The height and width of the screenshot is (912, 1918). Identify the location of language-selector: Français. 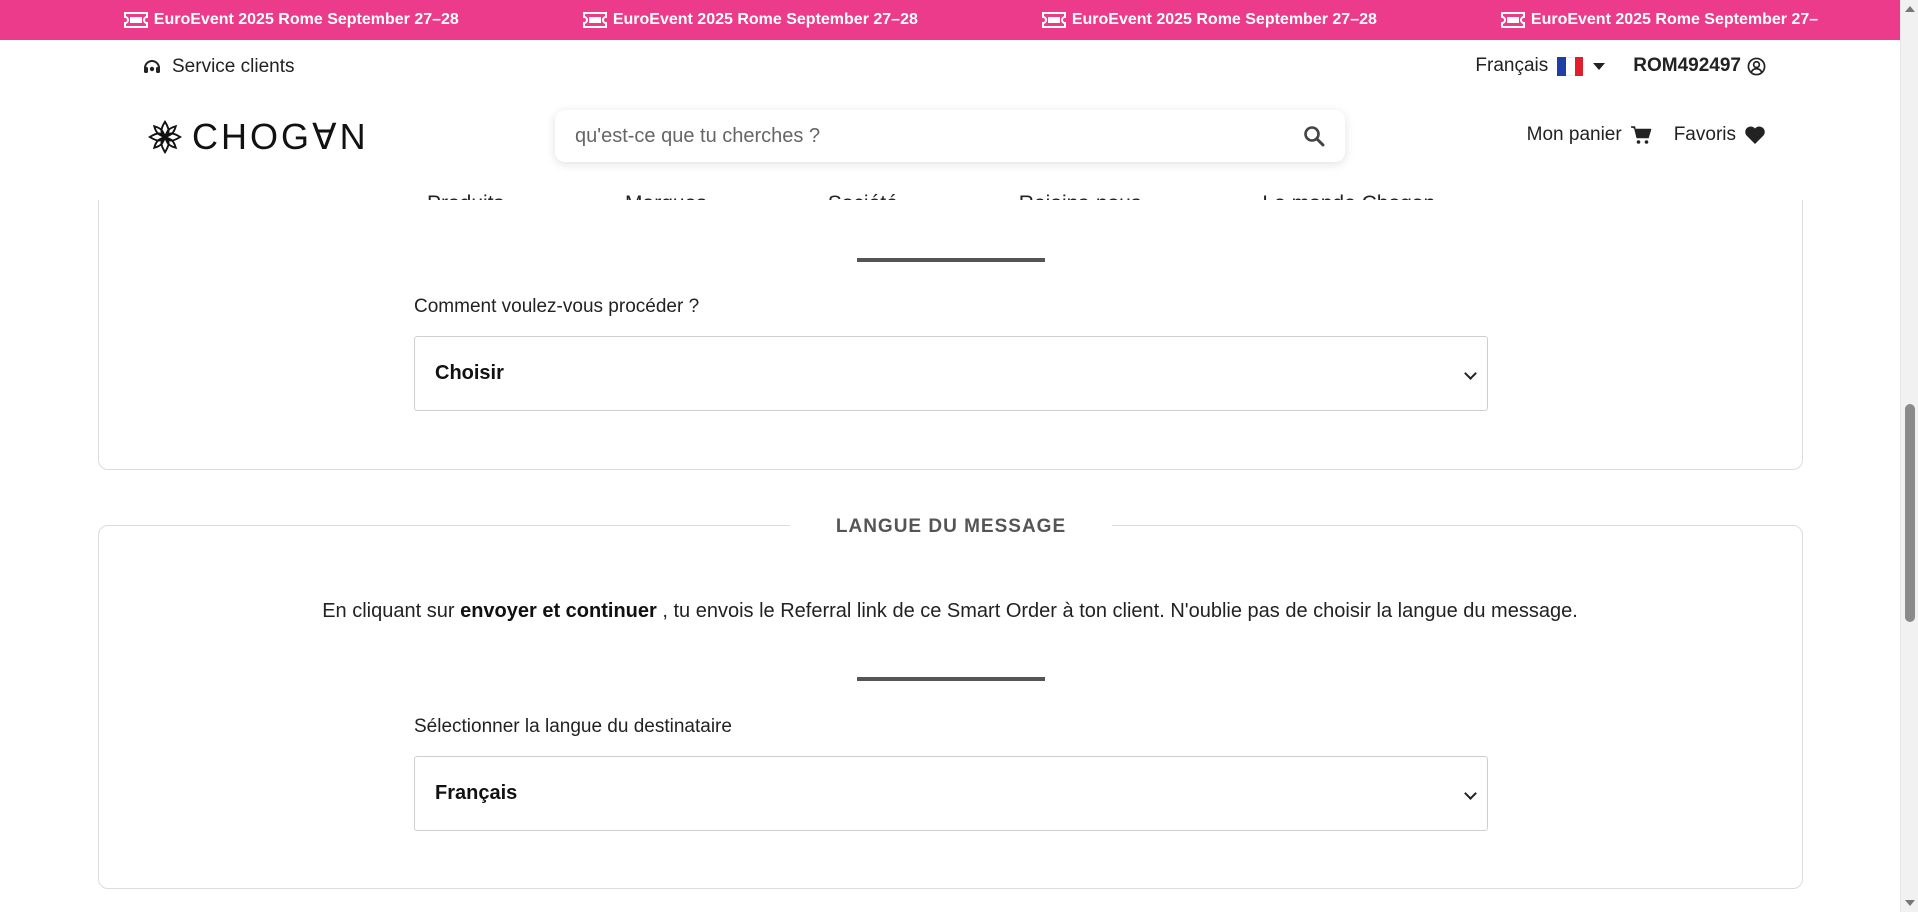
(1540, 66).